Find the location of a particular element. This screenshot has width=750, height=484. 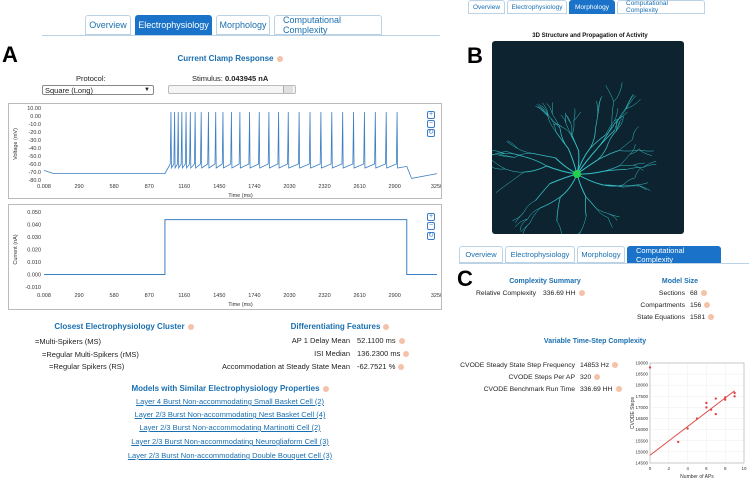

y-tick-label: -20.0 is located at coordinates (34, 133).